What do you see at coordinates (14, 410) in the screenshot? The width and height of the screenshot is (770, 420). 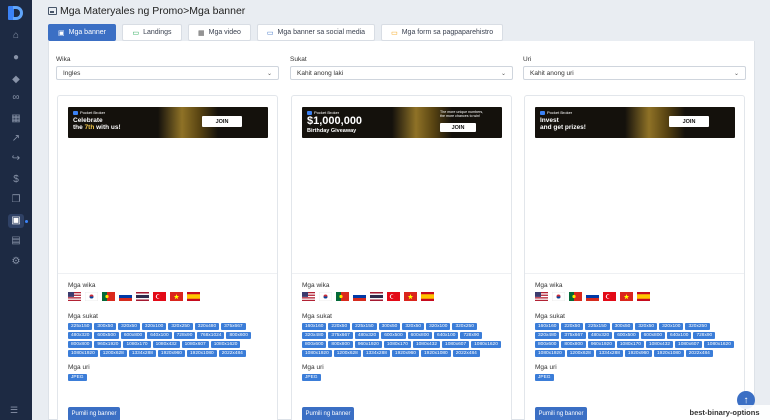 I see `menu-icon: ☰` at bounding box center [14, 410].